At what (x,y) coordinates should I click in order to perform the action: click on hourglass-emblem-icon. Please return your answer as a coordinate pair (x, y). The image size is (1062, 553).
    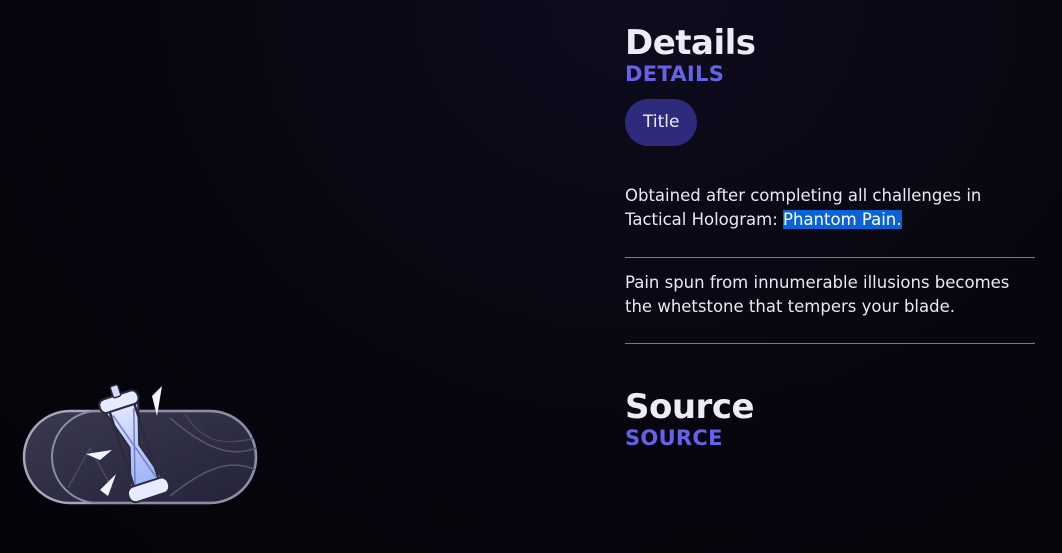
    Looking at the image, I should click on (140, 444).